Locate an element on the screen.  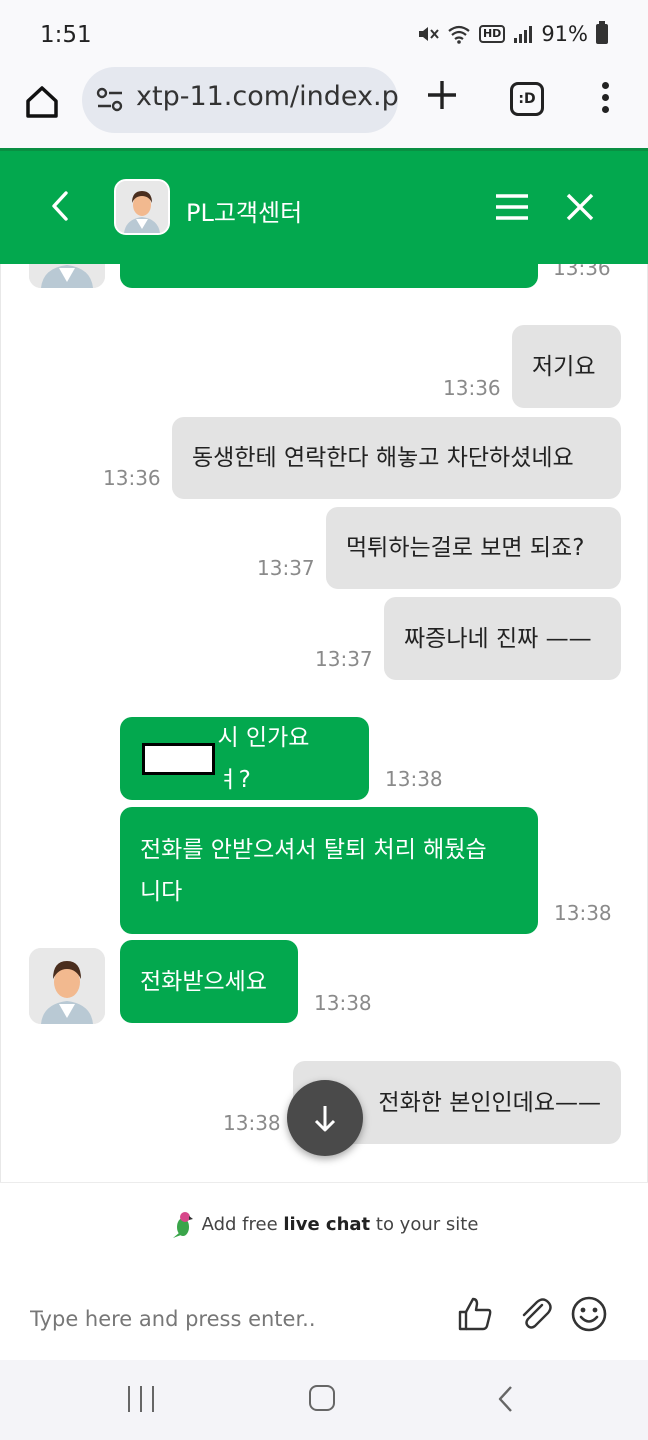
tabs-button: :D is located at coordinates (527, 99).